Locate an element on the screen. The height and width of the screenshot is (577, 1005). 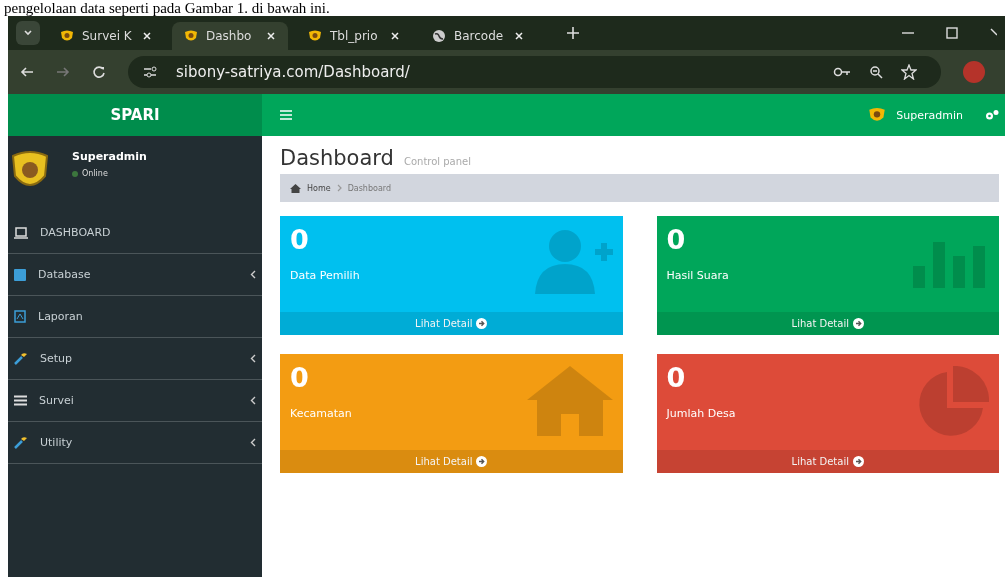
sidebar-item: Survei is located at coordinates (135, 401).